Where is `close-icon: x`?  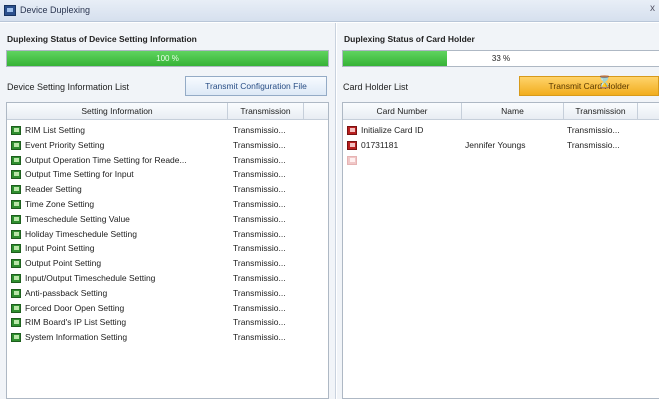
close-icon: x is located at coordinates (652, 8).